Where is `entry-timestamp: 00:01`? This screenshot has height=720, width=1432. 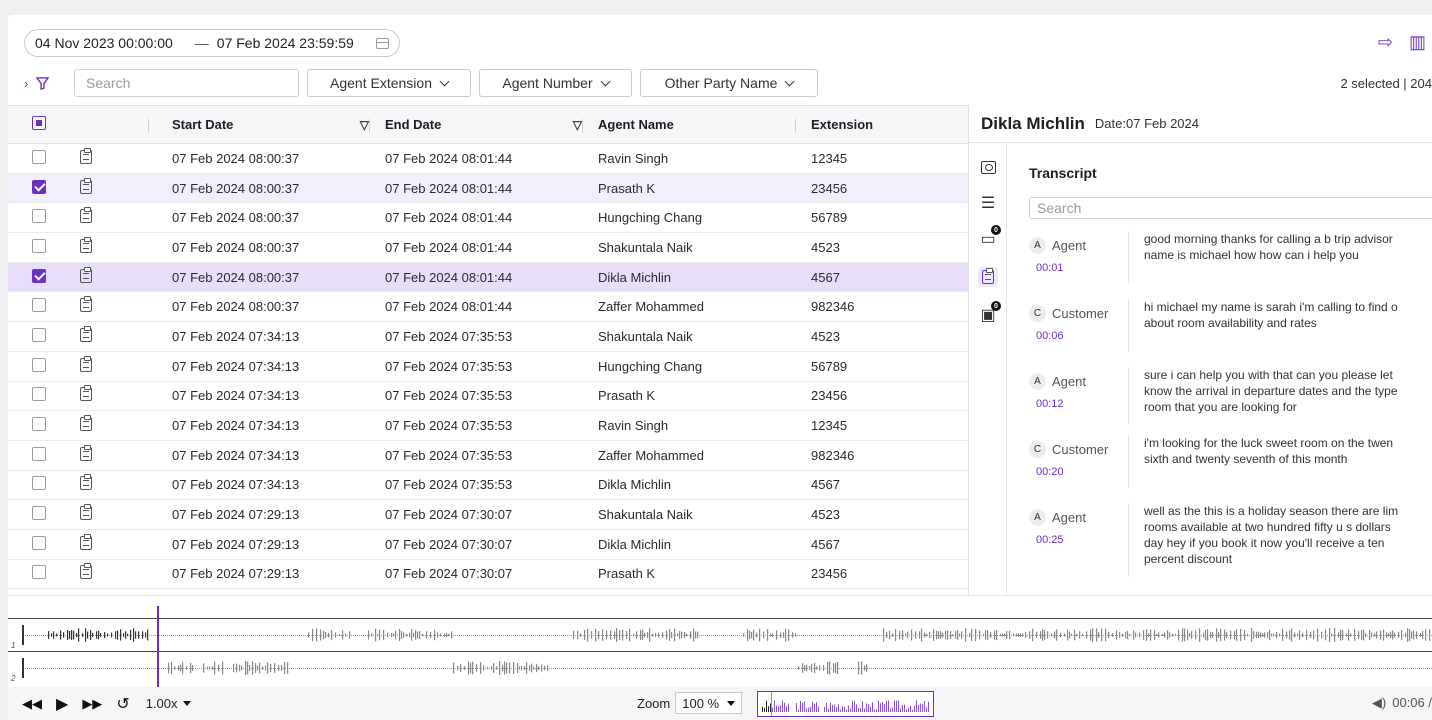
entry-timestamp: 00:01 is located at coordinates (1082, 268).